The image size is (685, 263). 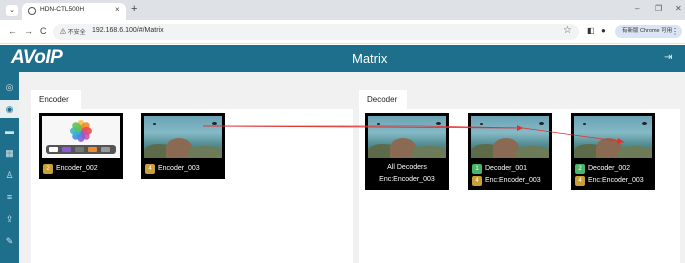 I want to click on update-label: 有新版 Chrome 可用, so click(x=647, y=31).